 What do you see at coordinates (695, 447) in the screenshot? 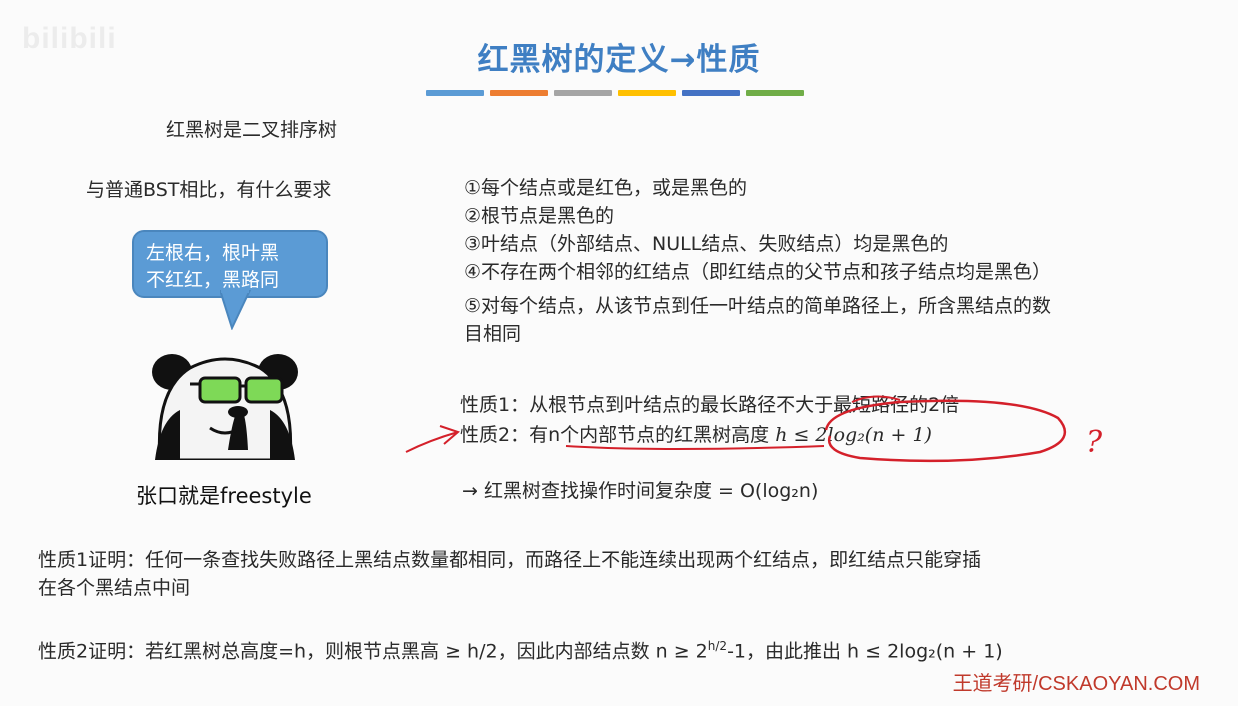
I see `ink-underline` at bounding box center [695, 447].